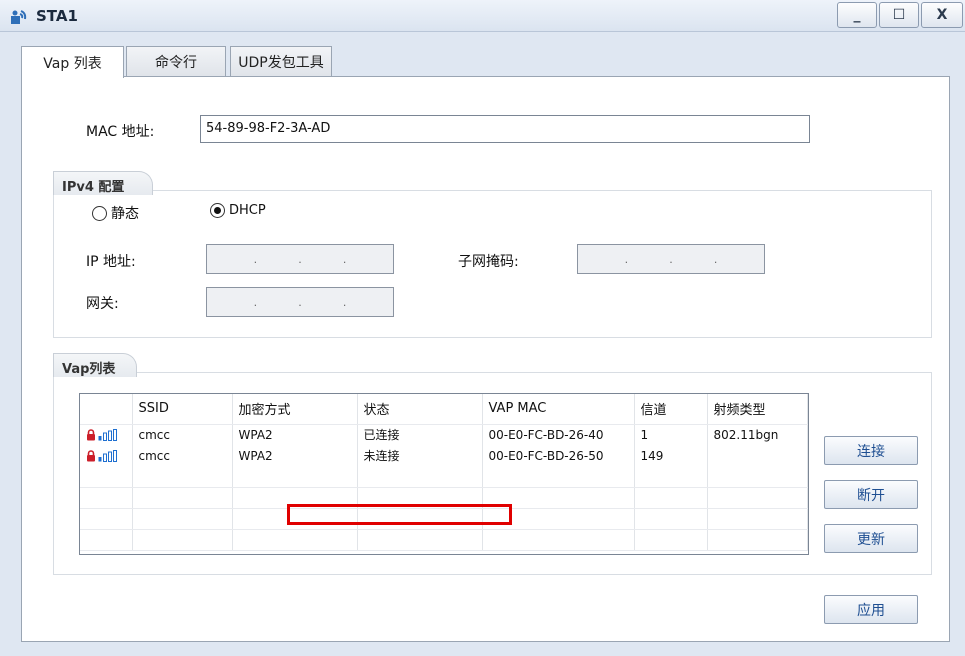 The width and height of the screenshot is (965, 656). I want to click on cell-channel: 1, so click(671, 434).